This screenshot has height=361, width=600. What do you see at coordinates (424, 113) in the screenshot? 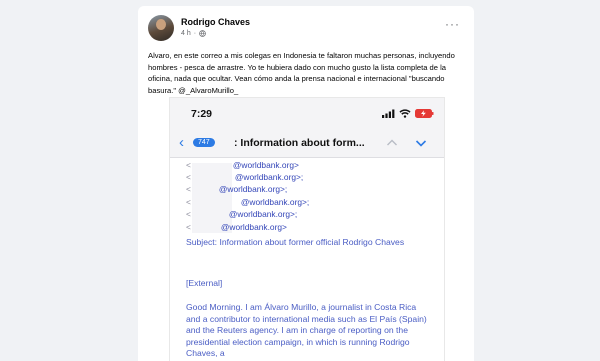
I see `battery-charging-icon` at bounding box center [424, 113].